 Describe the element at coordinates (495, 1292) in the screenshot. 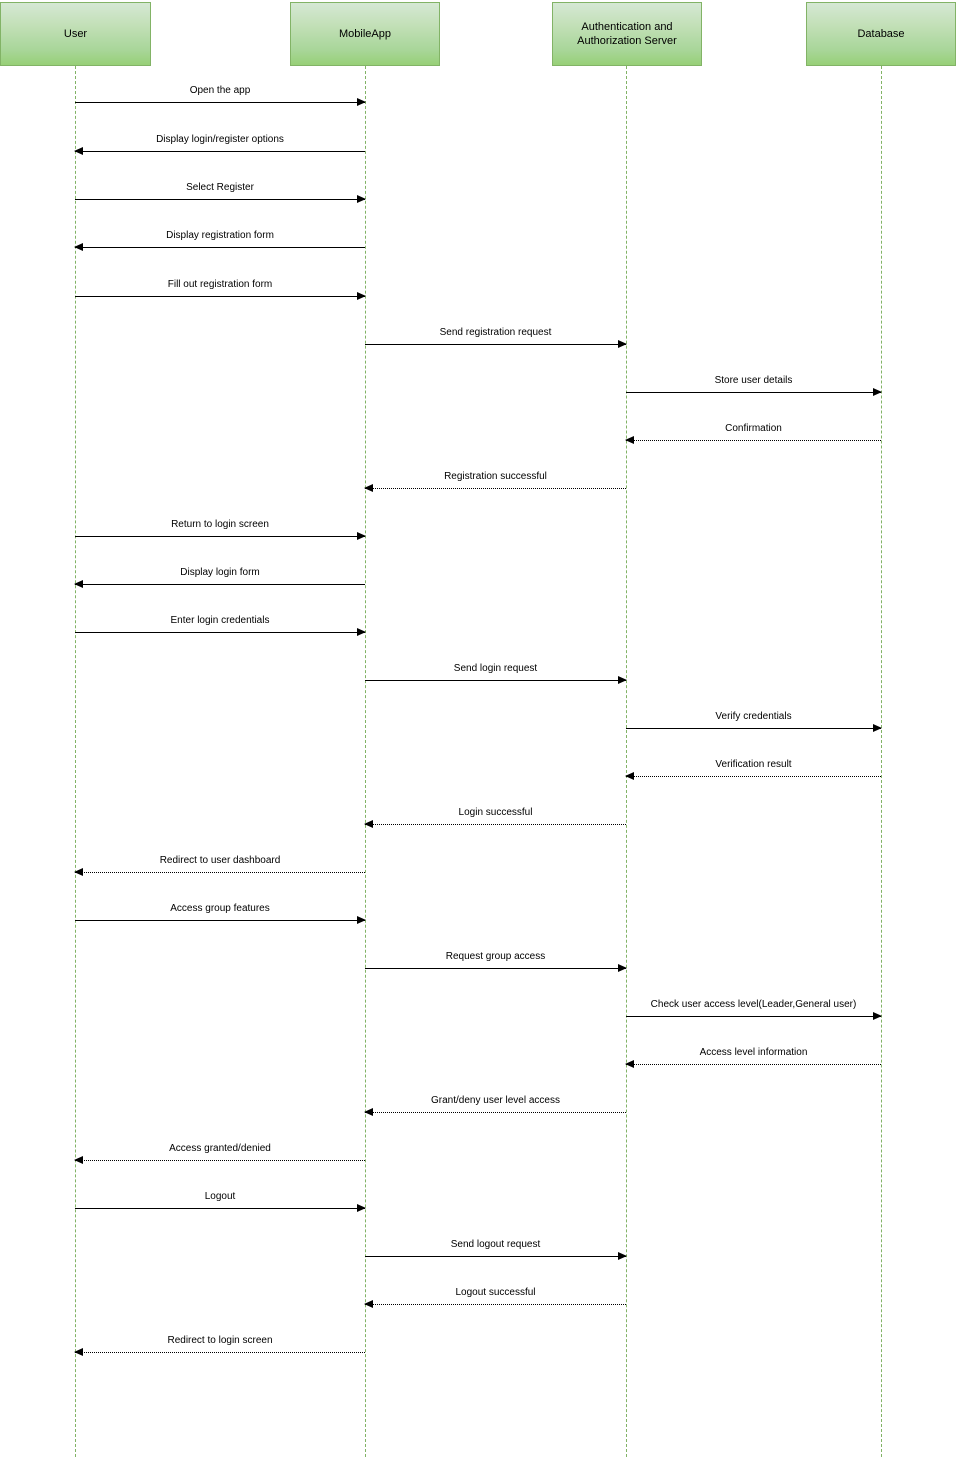

I see `message-label: Logout successful` at that location.